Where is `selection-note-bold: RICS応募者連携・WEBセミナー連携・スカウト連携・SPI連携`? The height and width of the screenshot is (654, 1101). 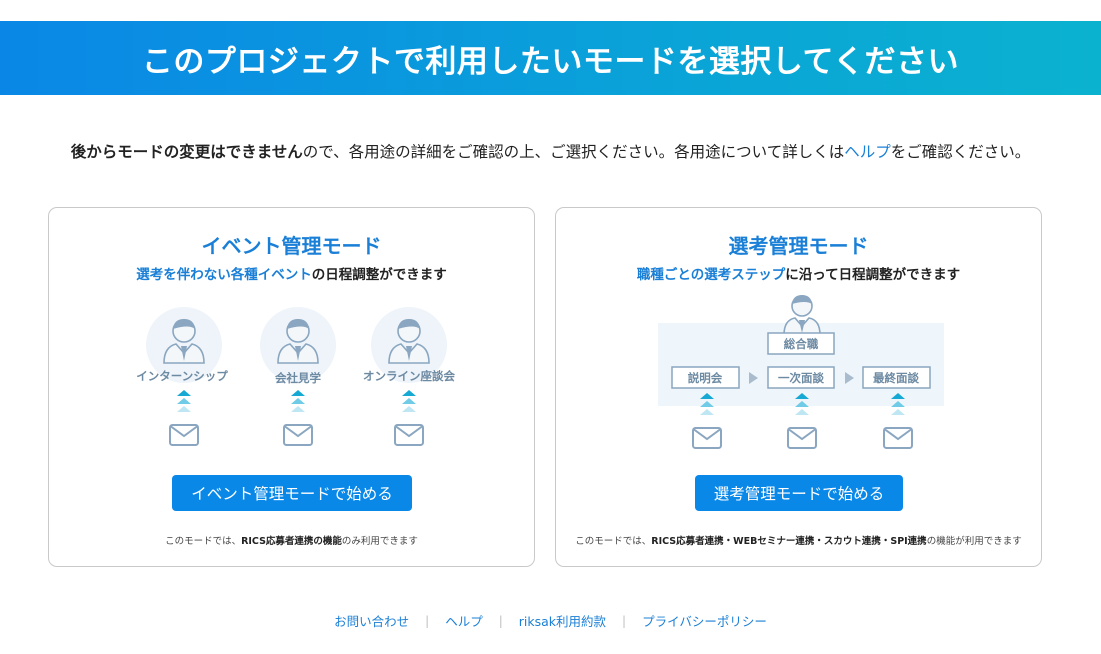 selection-note-bold: RICS応募者連携・WEBセミナー連携・スカウト連携・SPI連携 is located at coordinates (789, 541).